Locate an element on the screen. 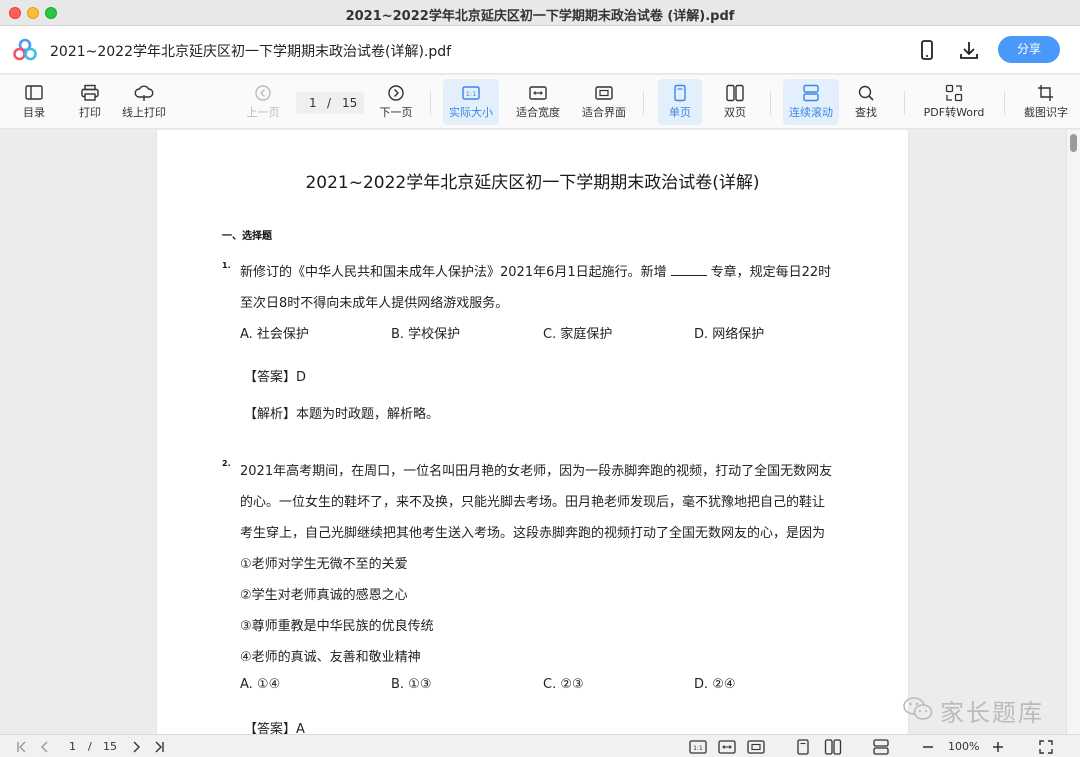 The width and height of the screenshot is (1080, 757). last-page-icon is located at coordinates (159, 747).